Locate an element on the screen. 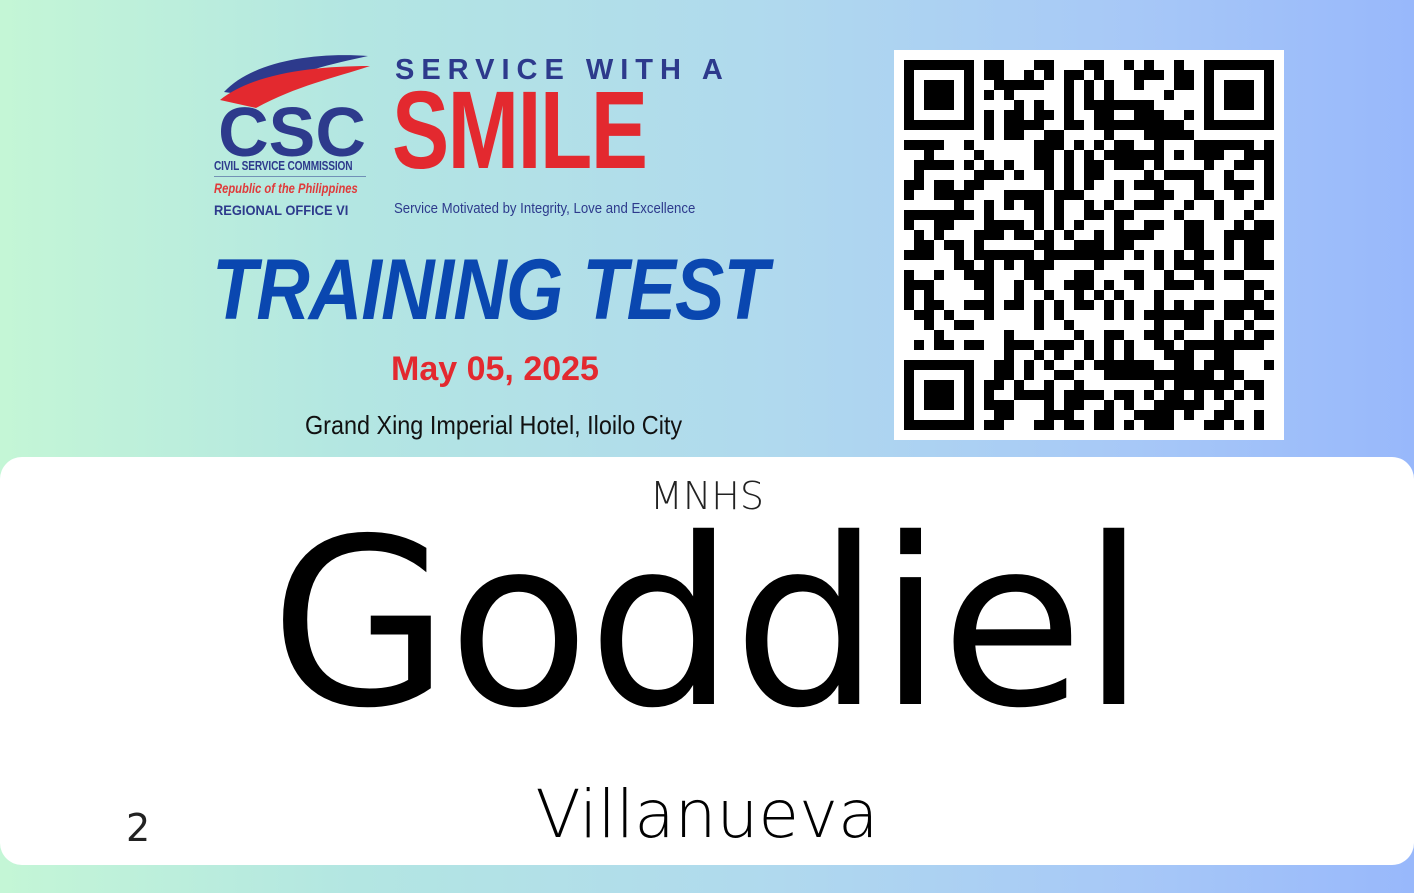  logo-divider is located at coordinates (290, 176).